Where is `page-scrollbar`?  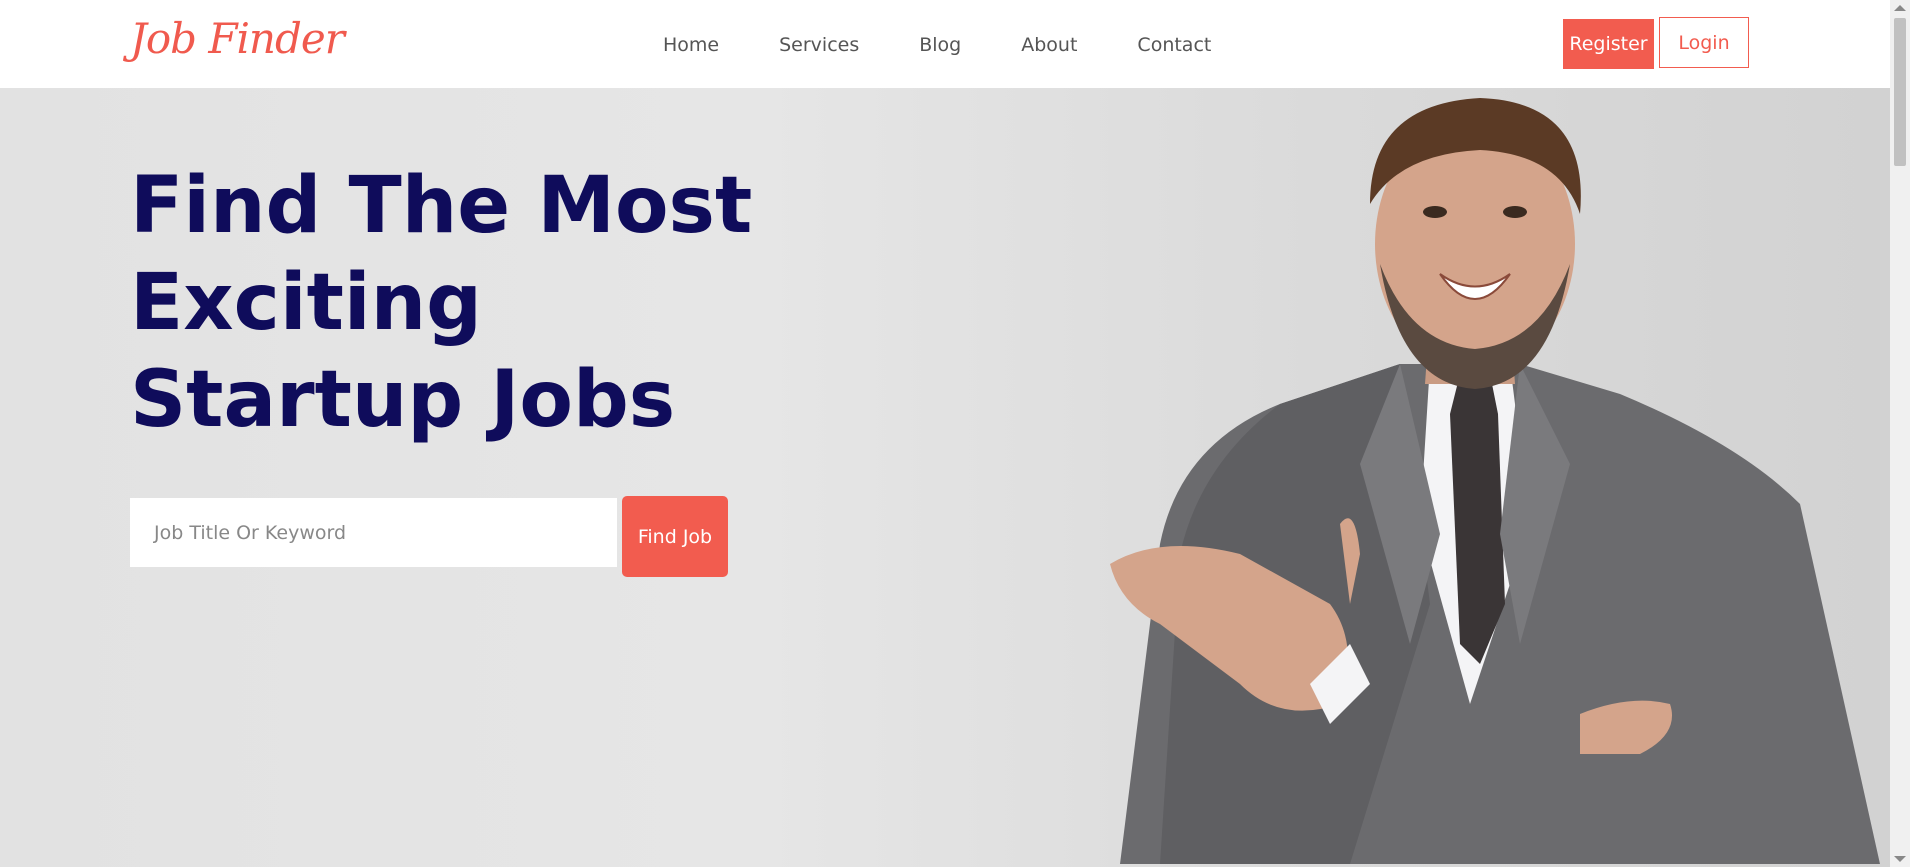 page-scrollbar is located at coordinates (1900, 433).